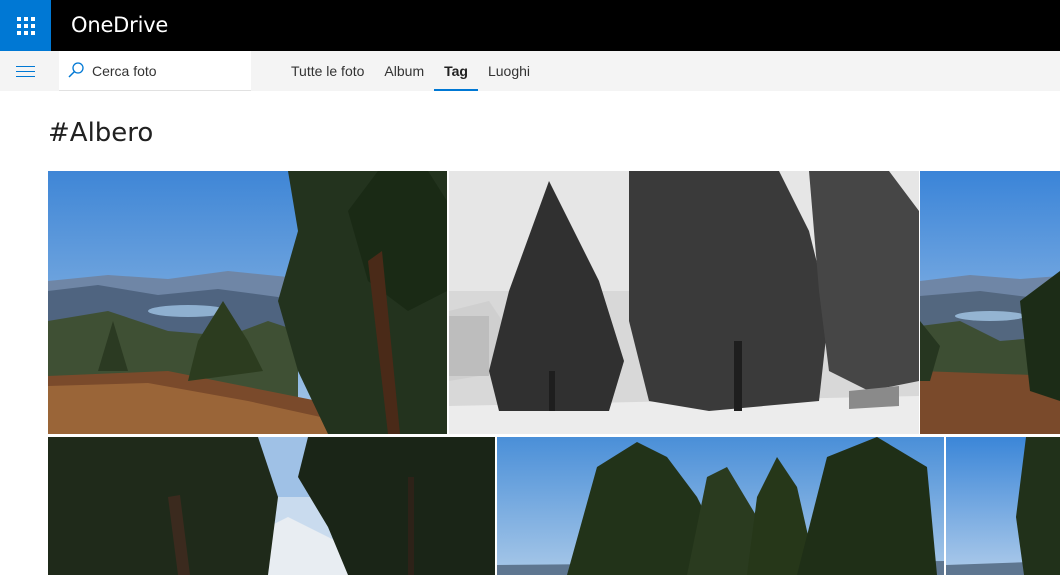  Describe the element at coordinates (509, 71) in the screenshot. I see `tab-places: Luoghi` at that location.